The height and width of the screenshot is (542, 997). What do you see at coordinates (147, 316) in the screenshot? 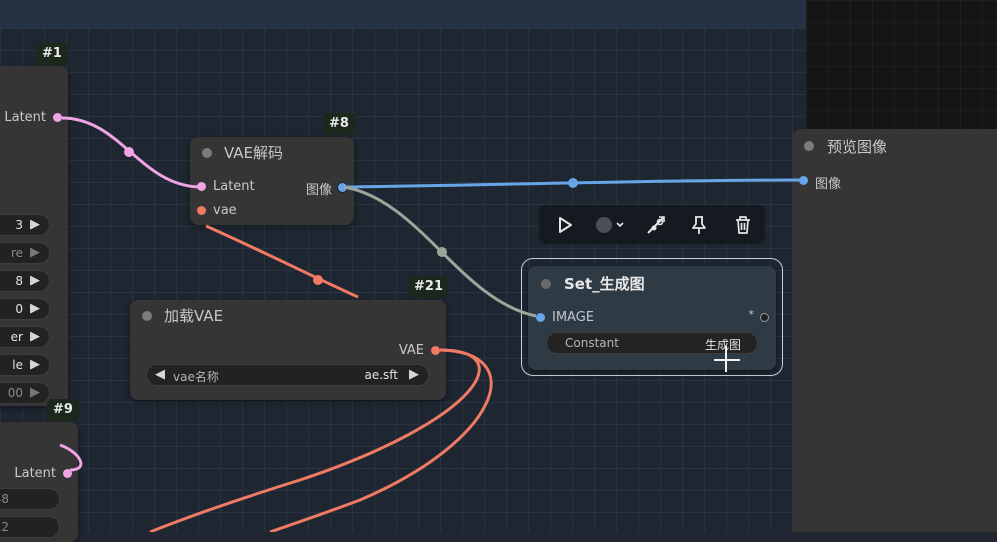
I see `load-vae-status-dot` at bounding box center [147, 316].